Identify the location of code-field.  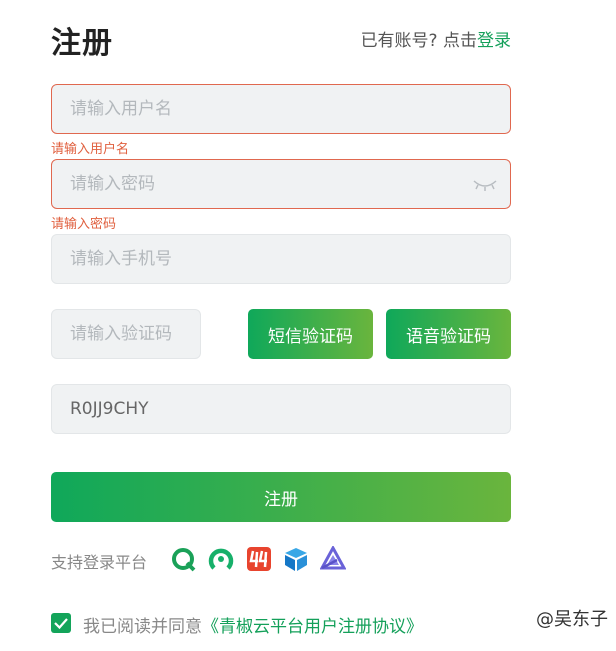
(126, 334).